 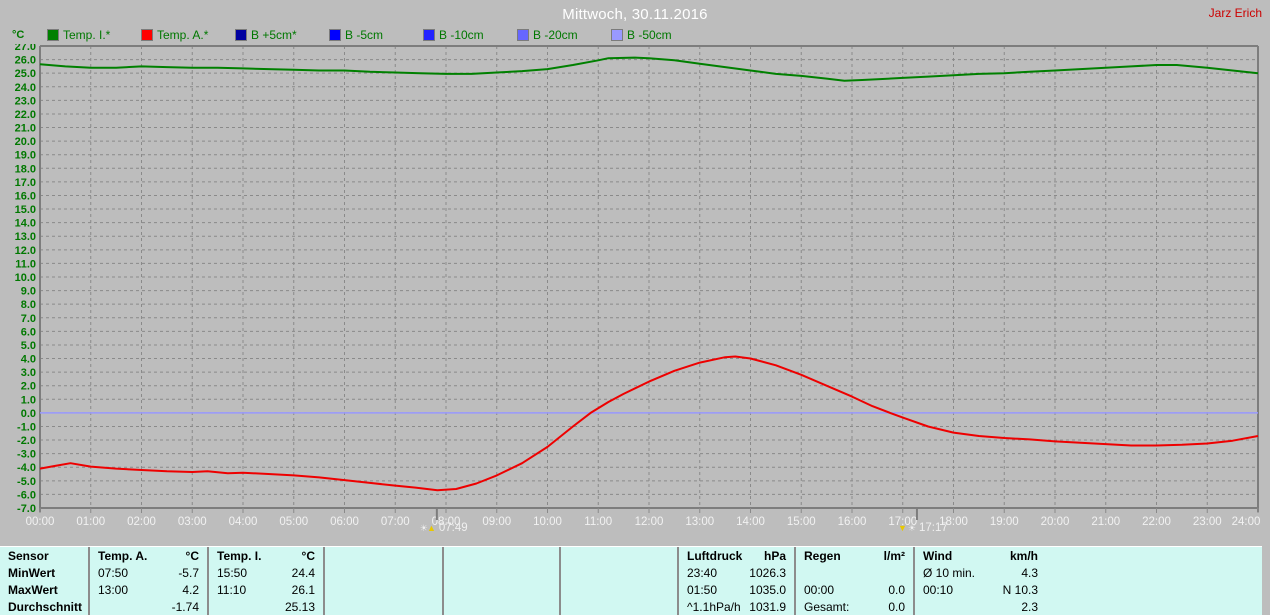 I want to click on x-tick-label: 03:00, so click(x=192, y=522).